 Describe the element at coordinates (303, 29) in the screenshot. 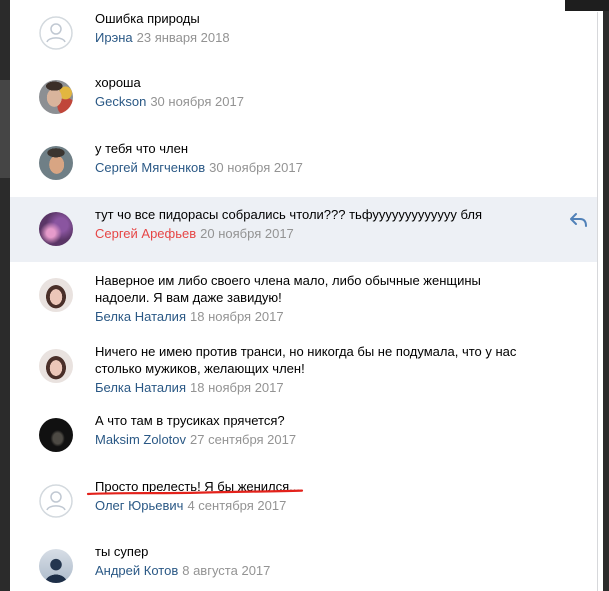

I see `comment: Ошибка природы Ирэна 23 января 2018` at that location.